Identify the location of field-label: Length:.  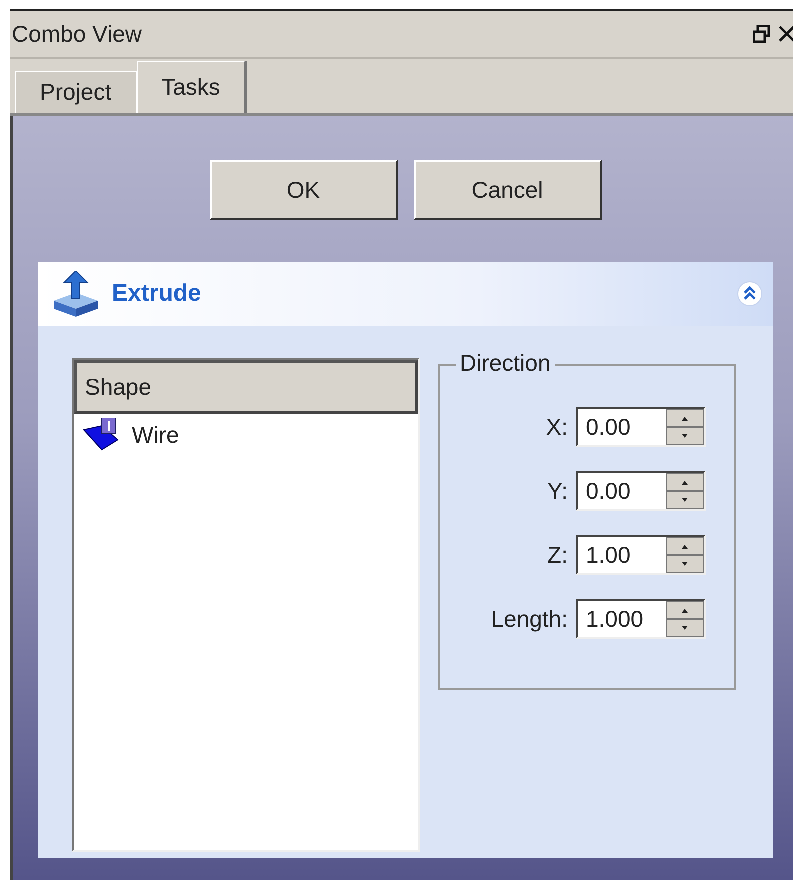
(529, 619).